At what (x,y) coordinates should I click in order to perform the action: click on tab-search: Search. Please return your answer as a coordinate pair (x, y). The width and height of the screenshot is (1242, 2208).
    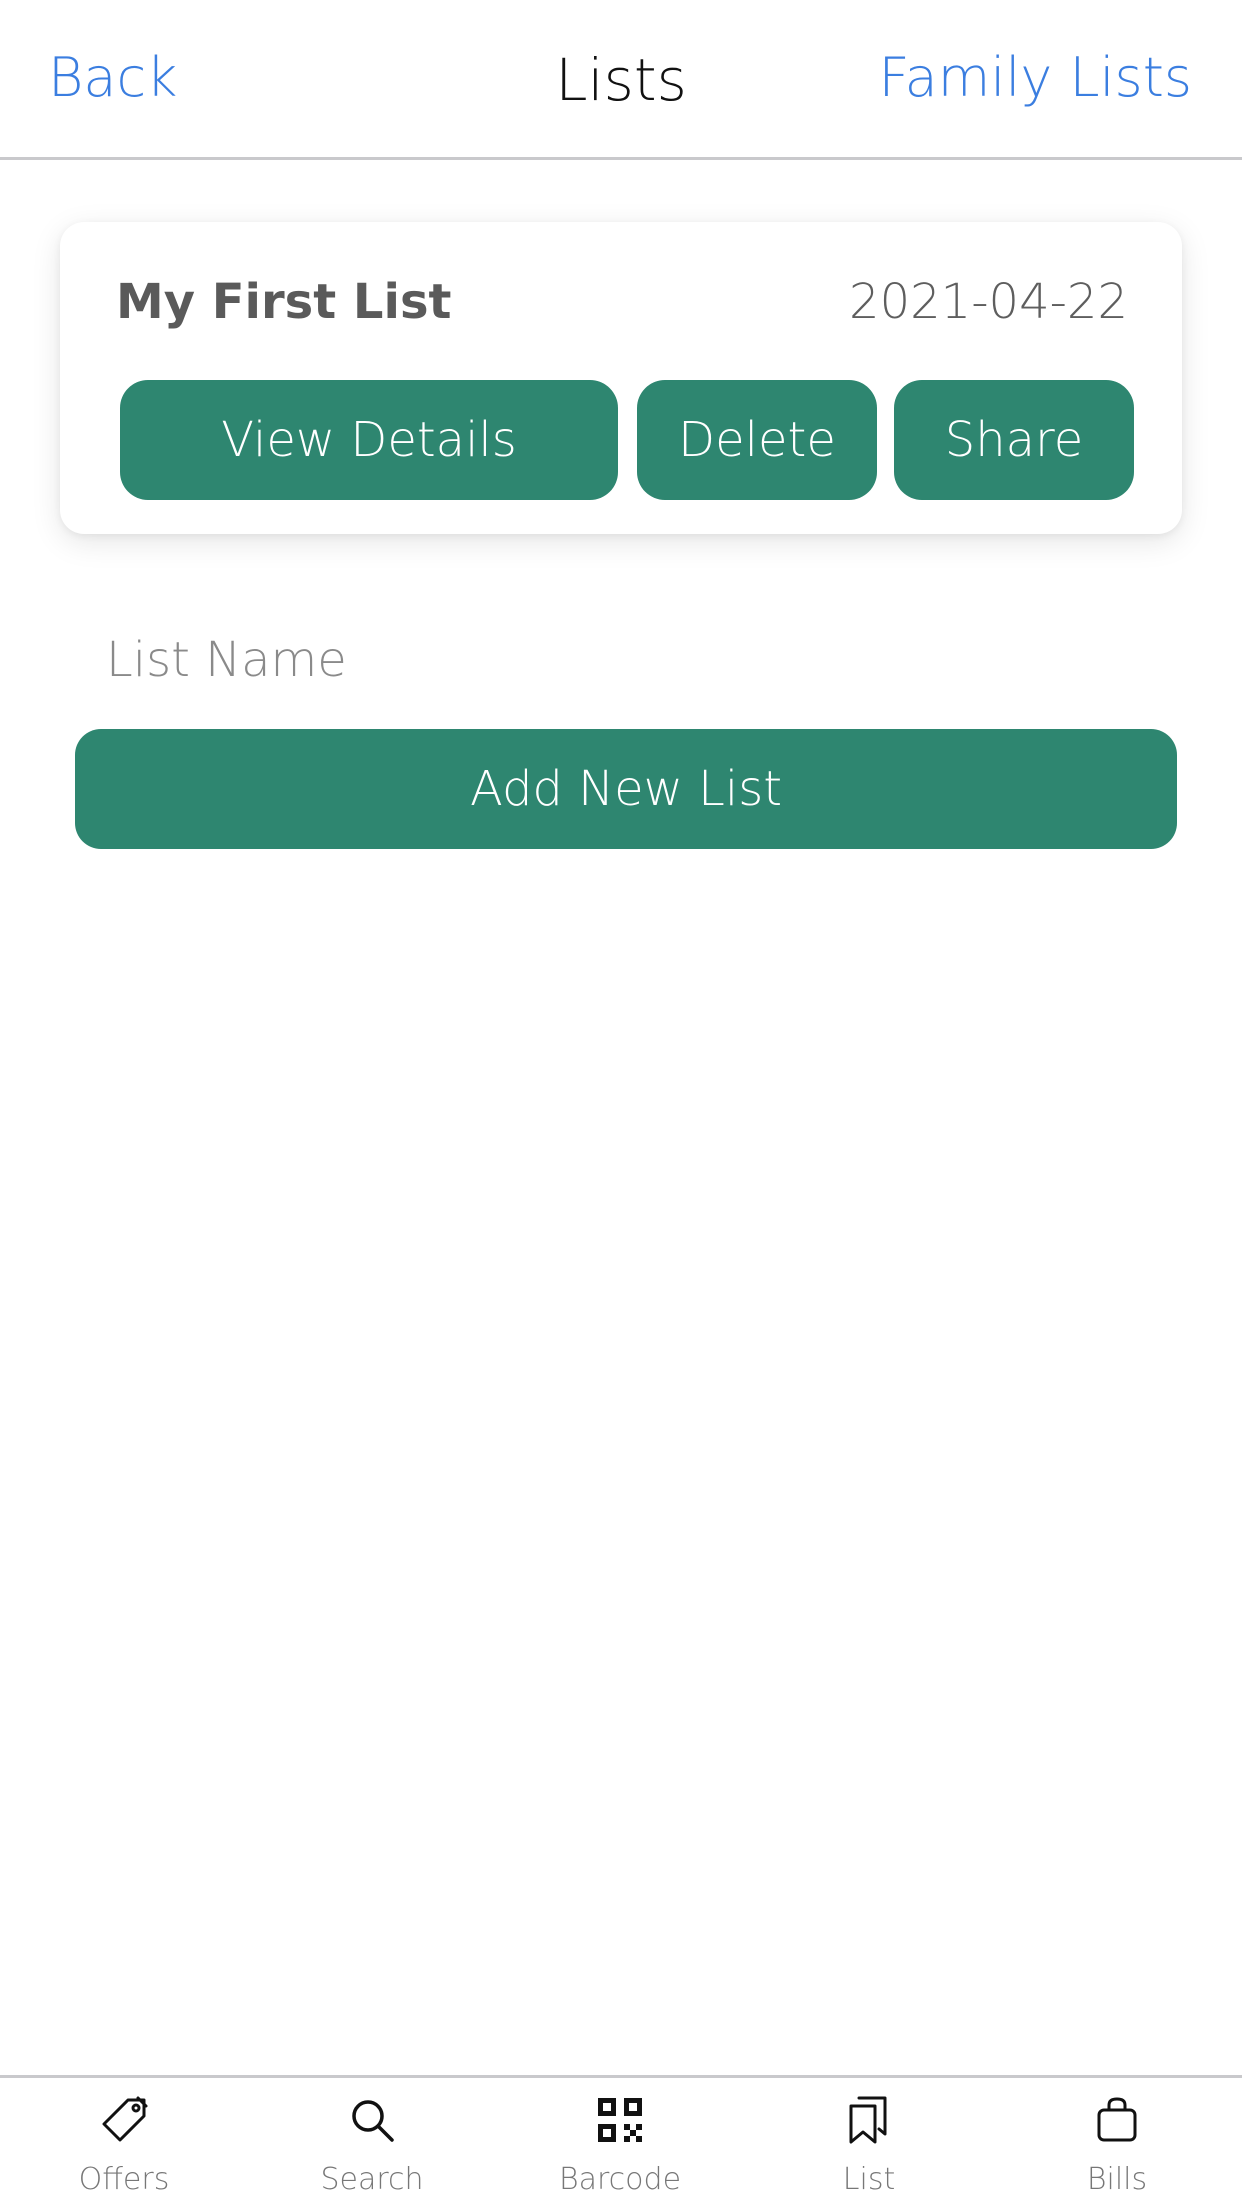
    Looking at the image, I should click on (372, 2143).